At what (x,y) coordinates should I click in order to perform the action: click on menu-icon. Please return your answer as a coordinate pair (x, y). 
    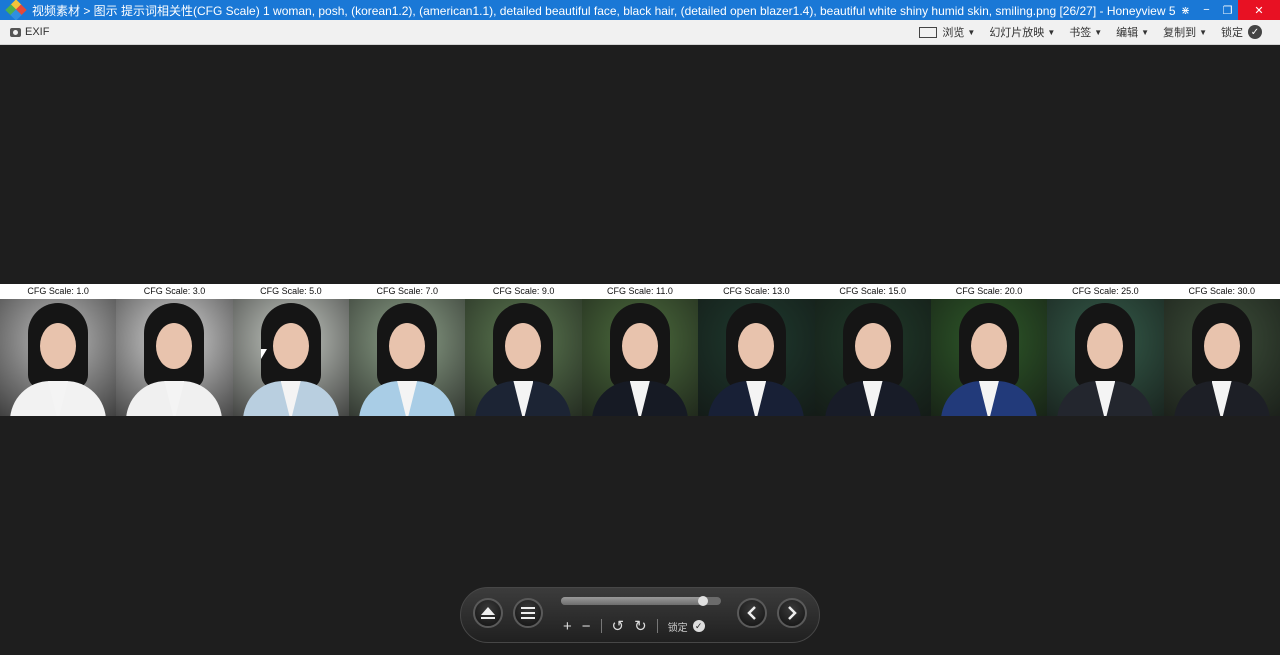
    Looking at the image, I should click on (528, 613).